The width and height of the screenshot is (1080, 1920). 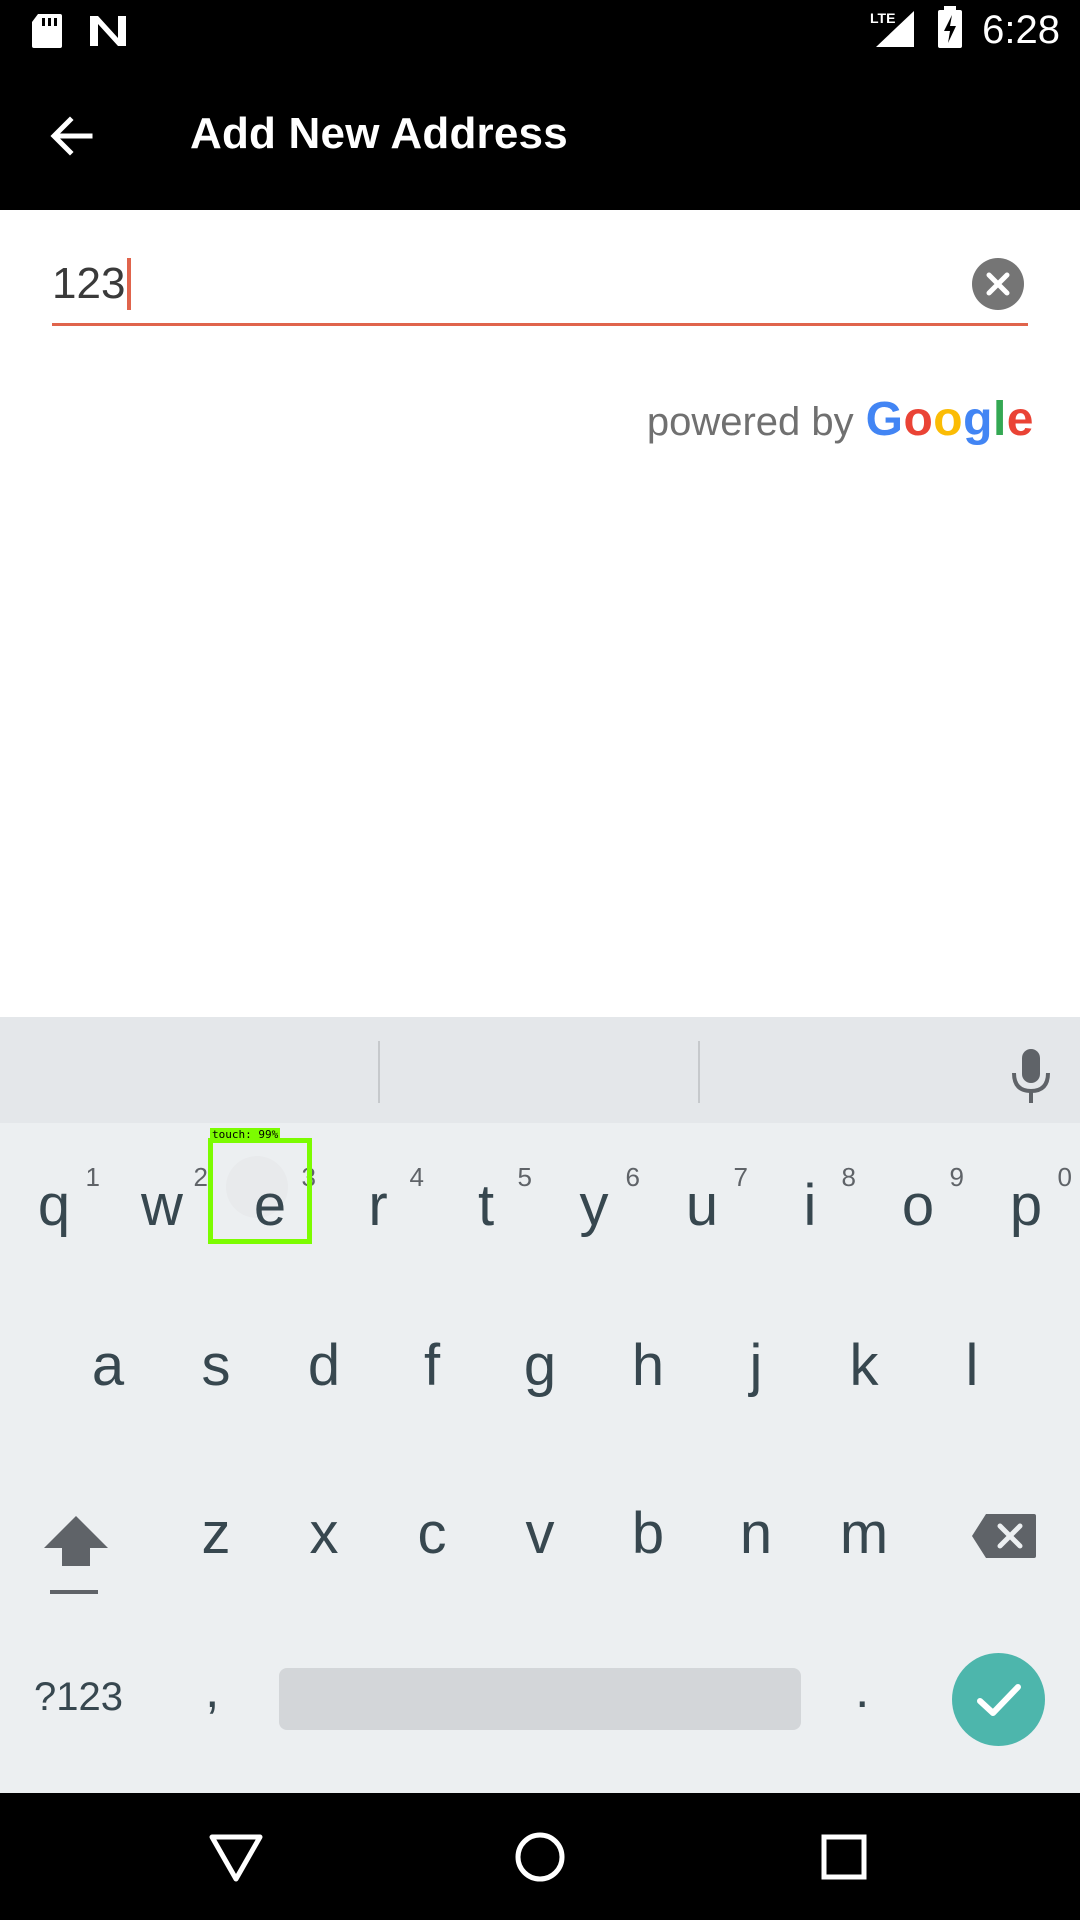 I want to click on google-logo-letter: l, so click(x=999, y=419).